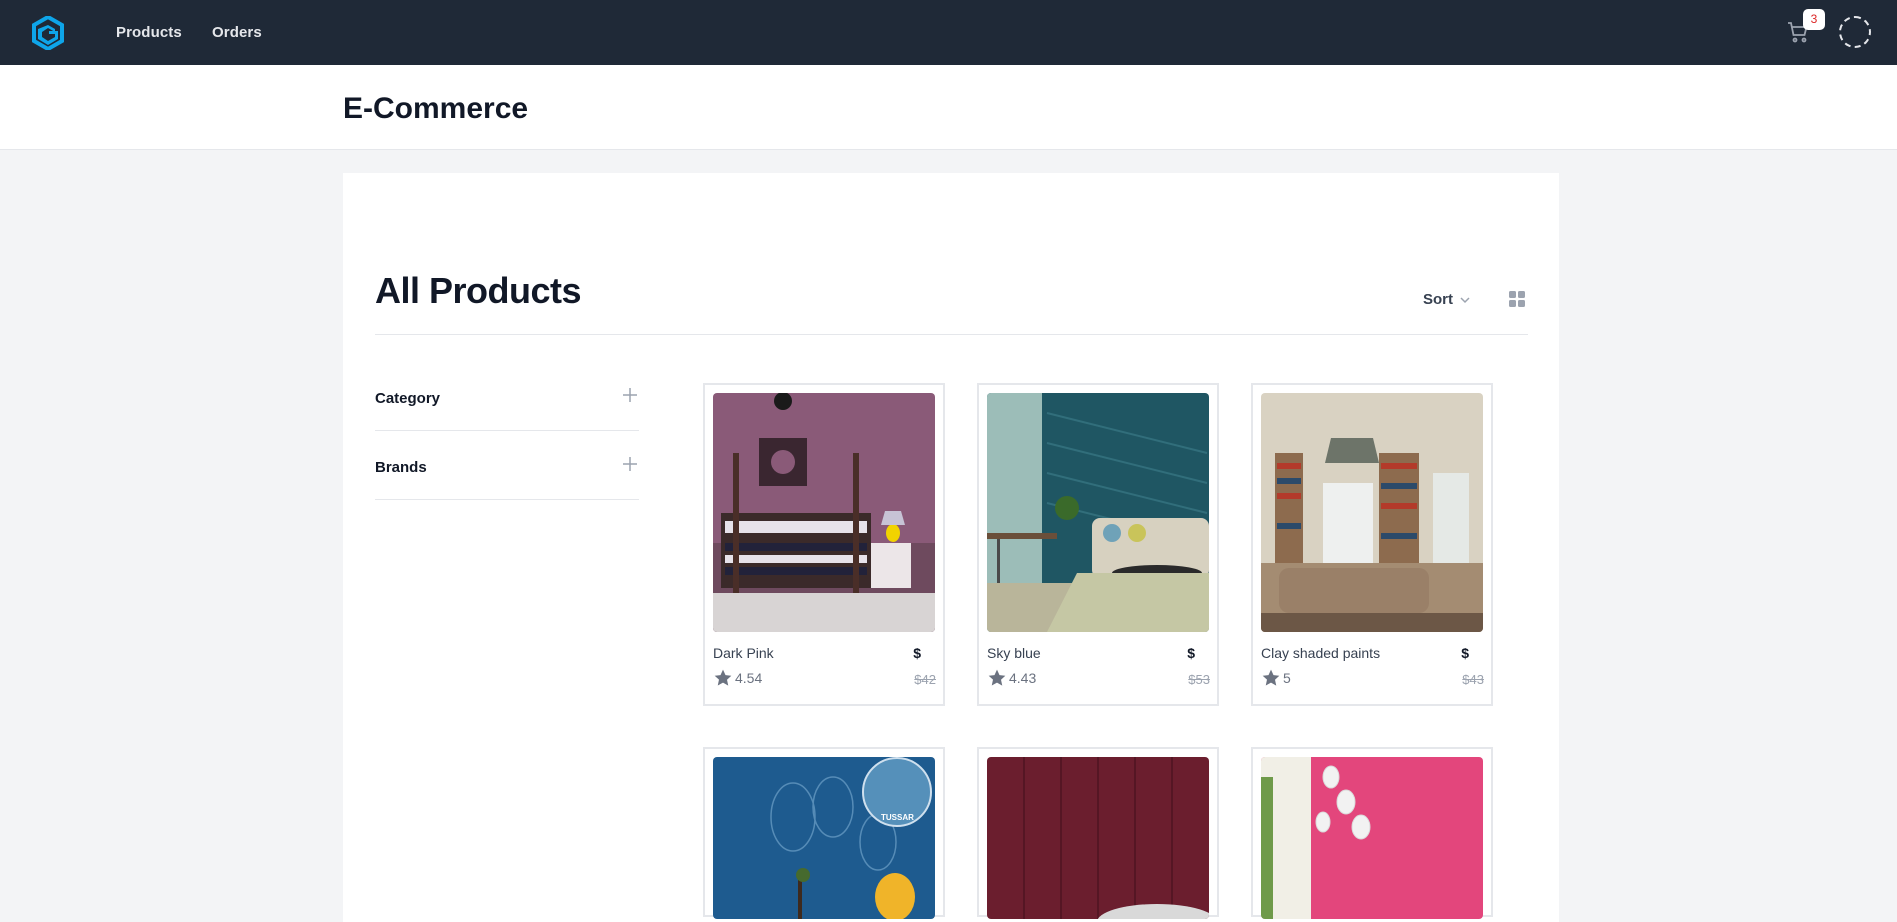  Describe the element at coordinates (1438, 299) in the screenshot. I see `sort-label: Sort` at that location.